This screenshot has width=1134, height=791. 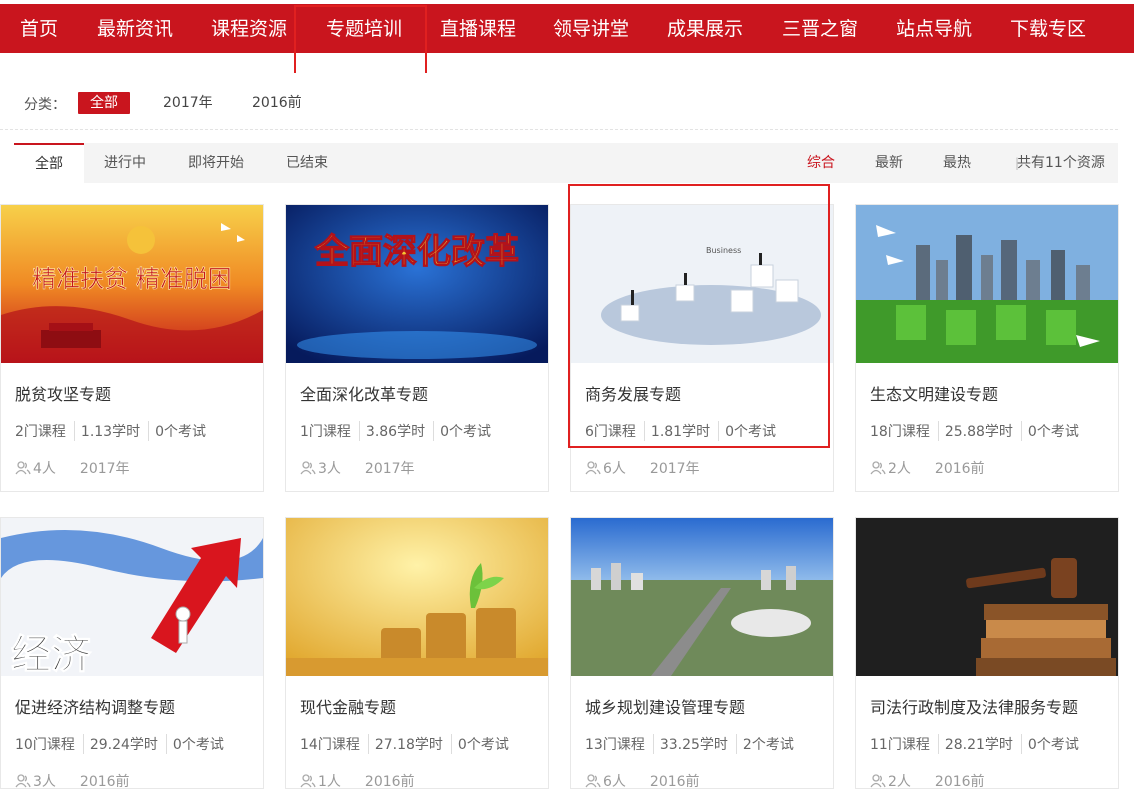 What do you see at coordinates (44, 469) in the screenshot?
I see `participant-count: 4人` at bounding box center [44, 469].